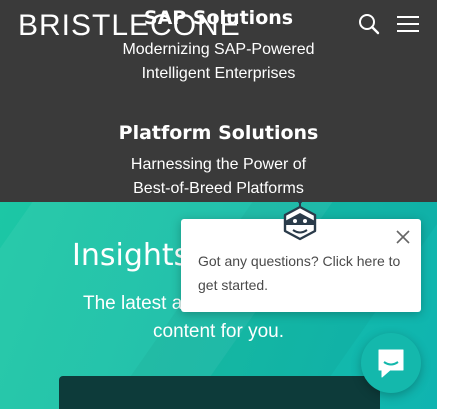  What do you see at coordinates (445, 204) in the screenshot?
I see `scrollbar-gutter` at bounding box center [445, 204].